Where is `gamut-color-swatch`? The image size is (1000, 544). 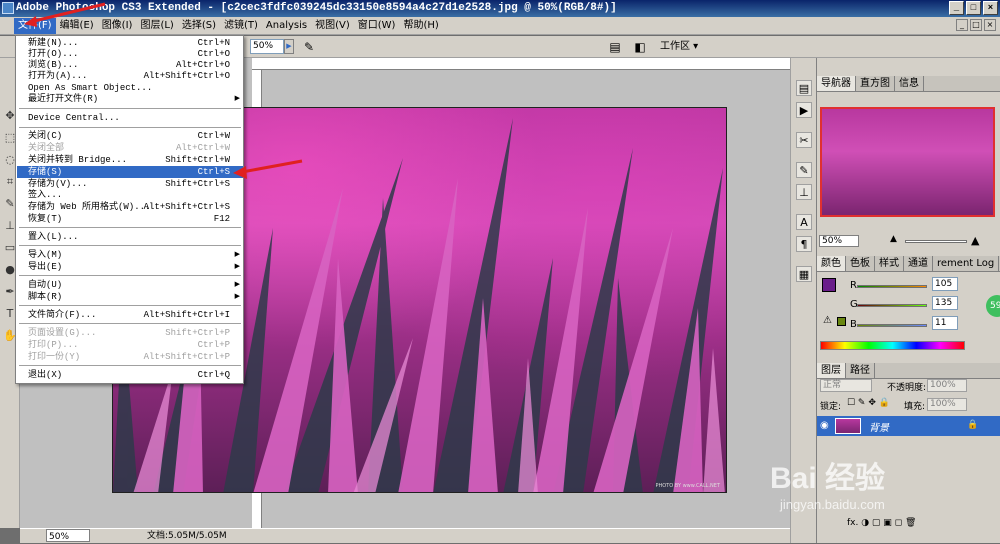 gamut-color-swatch is located at coordinates (841, 321).